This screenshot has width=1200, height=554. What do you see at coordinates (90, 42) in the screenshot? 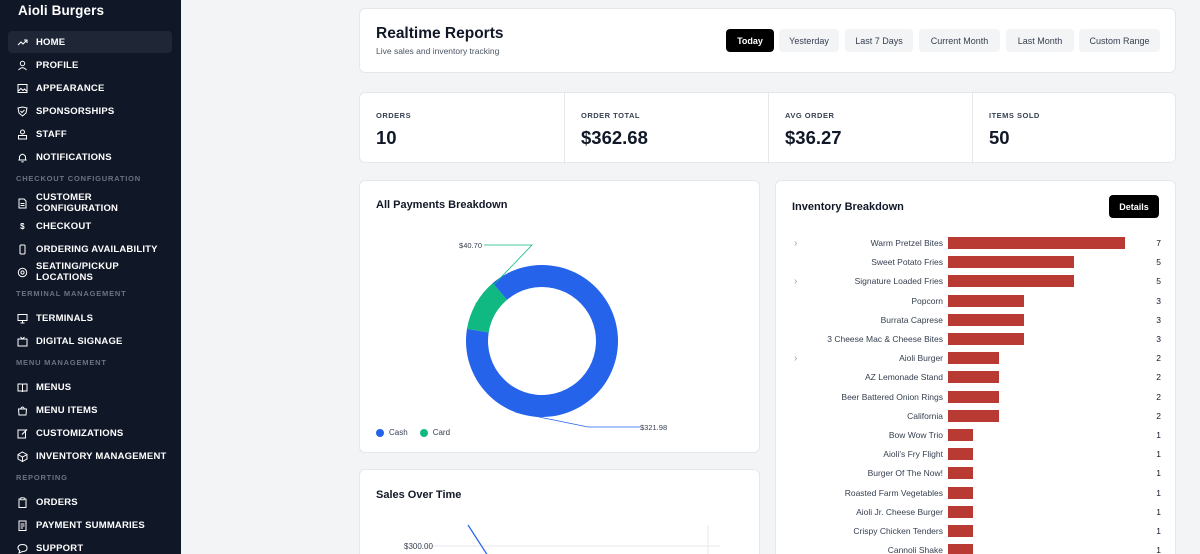
I see `sidebar-item-home: HOME` at bounding box center [90, 42].